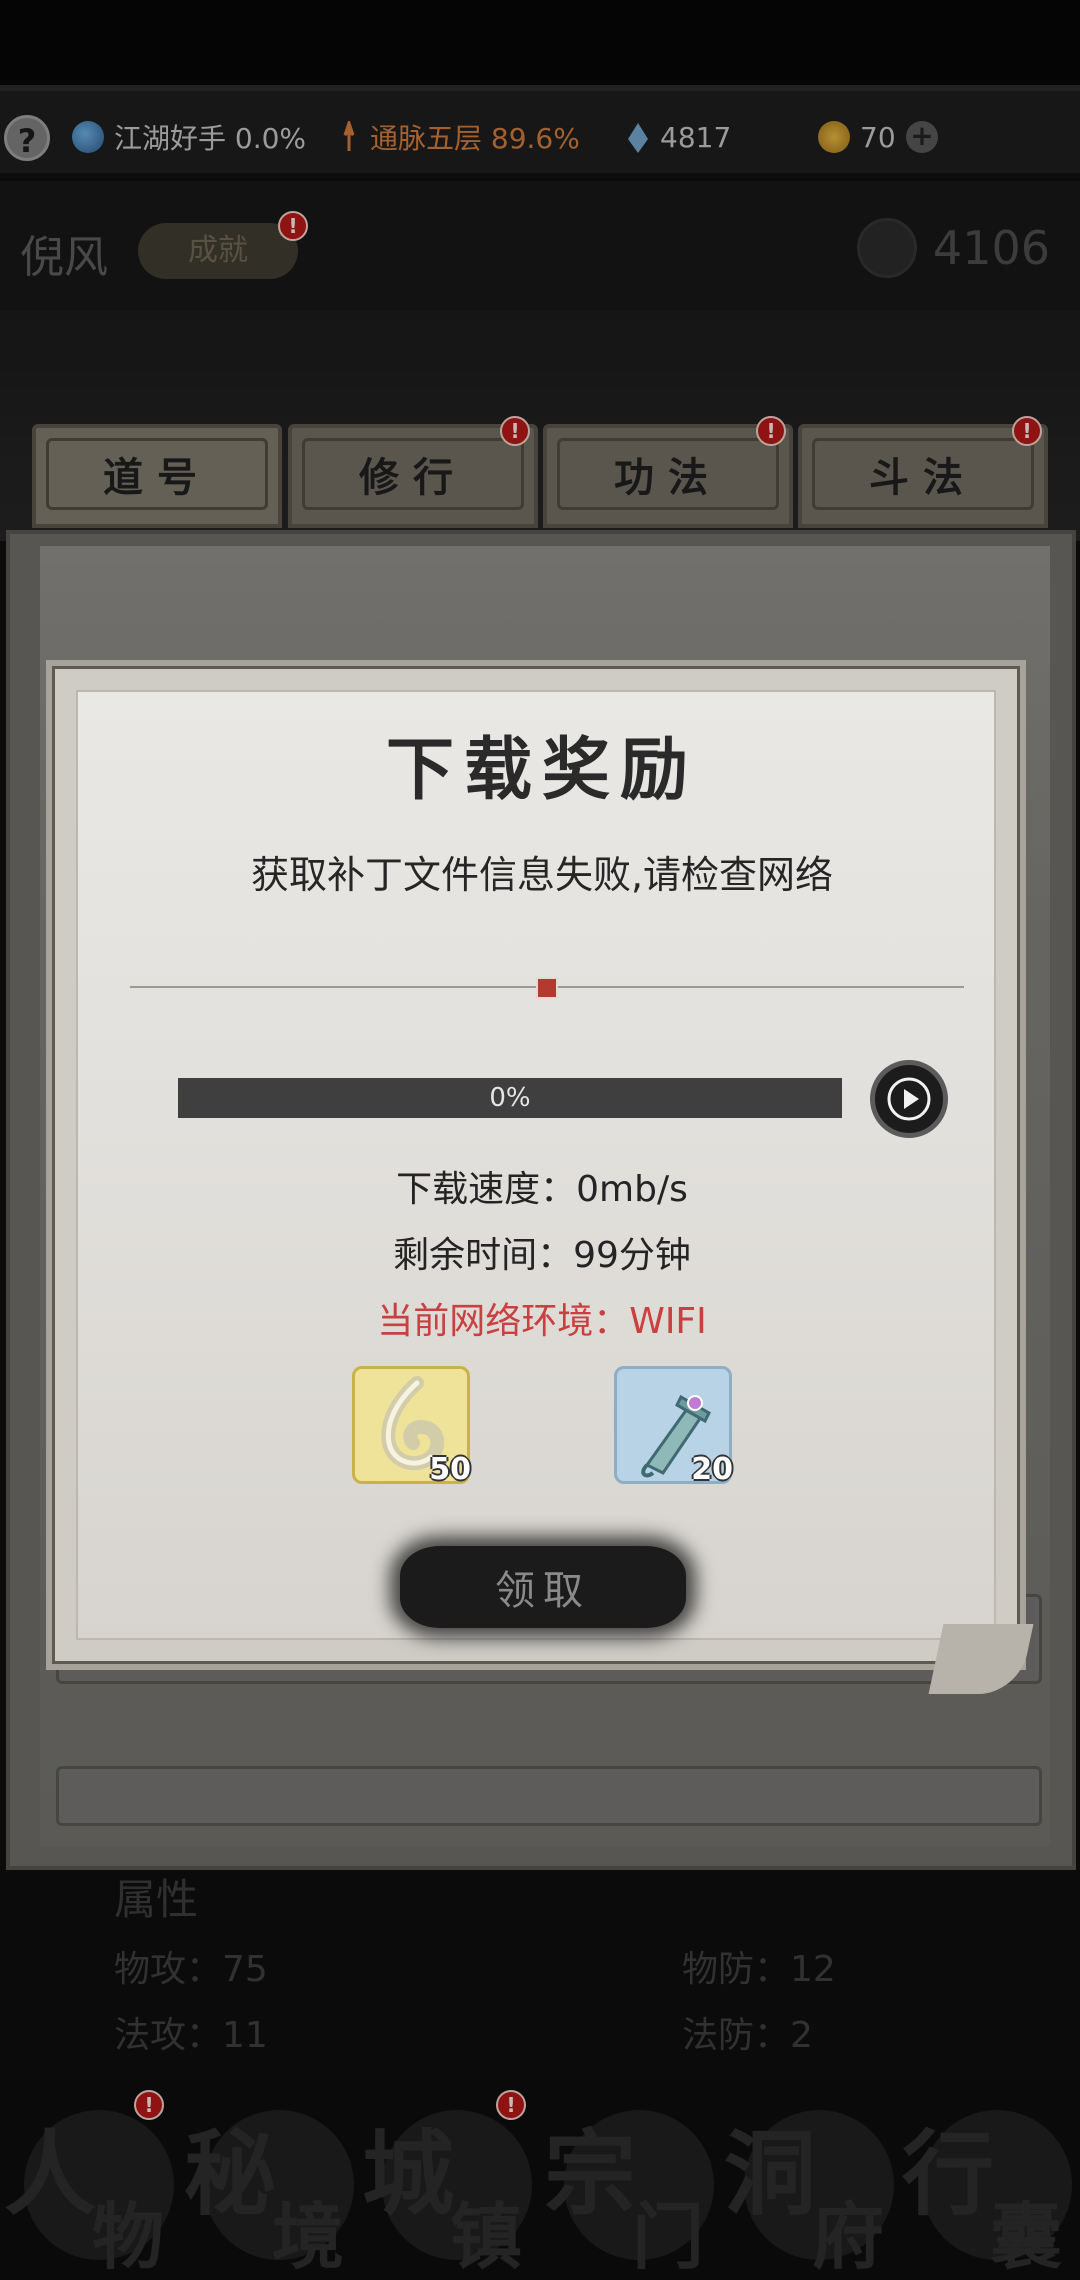  What do you see at coordinates (542, 875) in the screenshot?
I see `error-message: 获取补丁文件信息失败,请检查网络` at bounding box center [542, 875].